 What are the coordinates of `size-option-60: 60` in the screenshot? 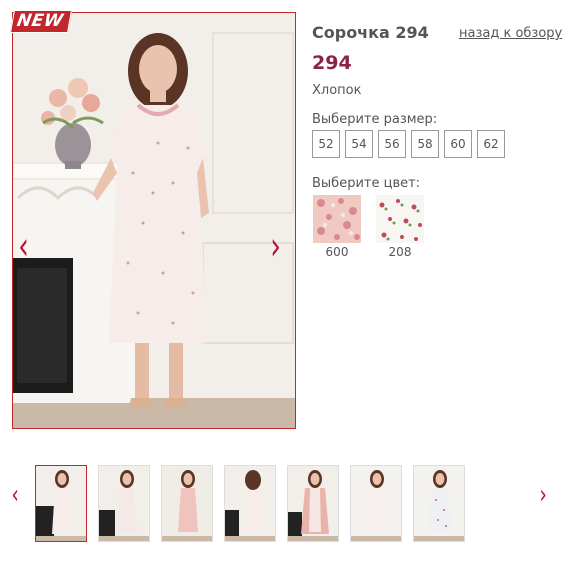 It's located at (458, 144).